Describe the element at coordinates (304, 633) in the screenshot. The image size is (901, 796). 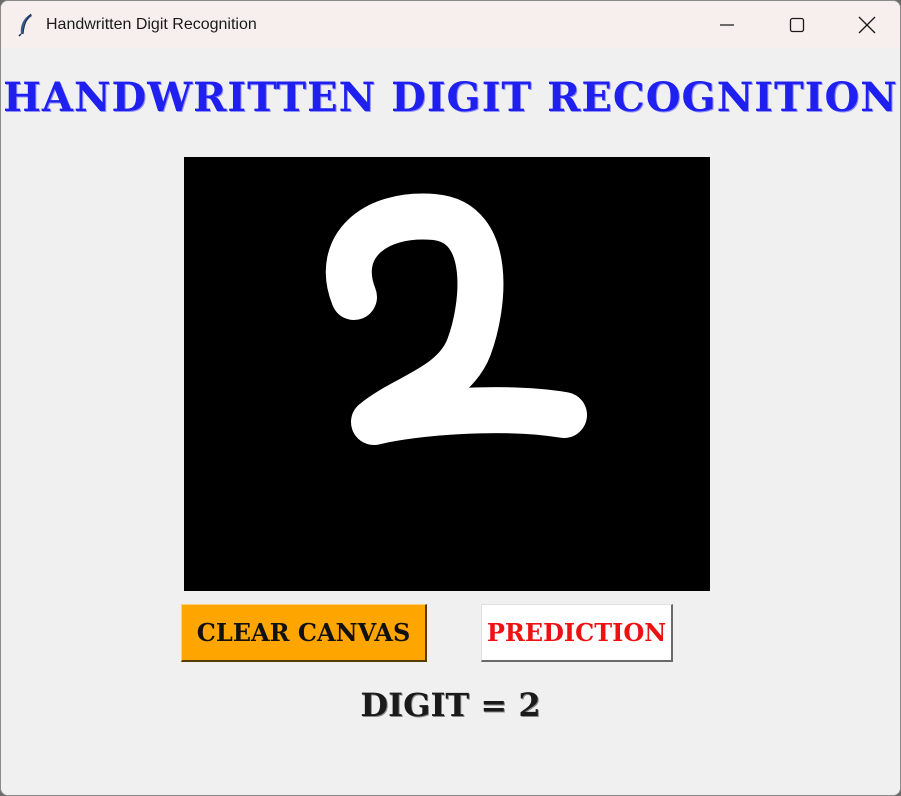
I see `clear-canvas-button: CLEAR CANVAS` at that location.